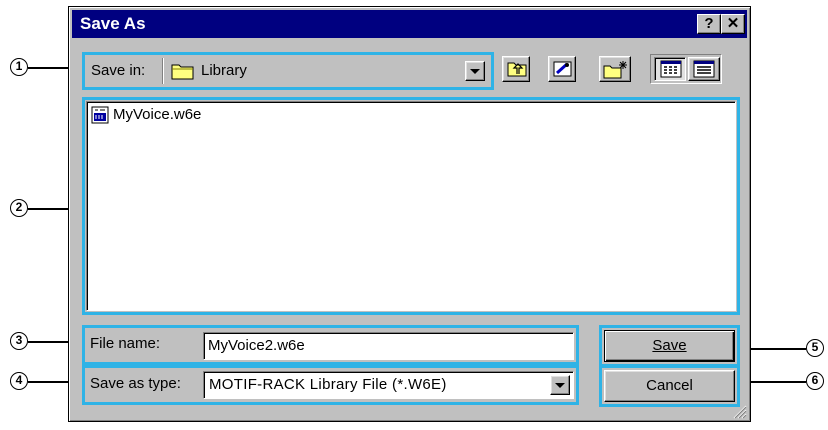  What do you see at coordinates (125, 343) in the screenshot?
I see `file-name-label: File name:` at bounding box center [125, 343].